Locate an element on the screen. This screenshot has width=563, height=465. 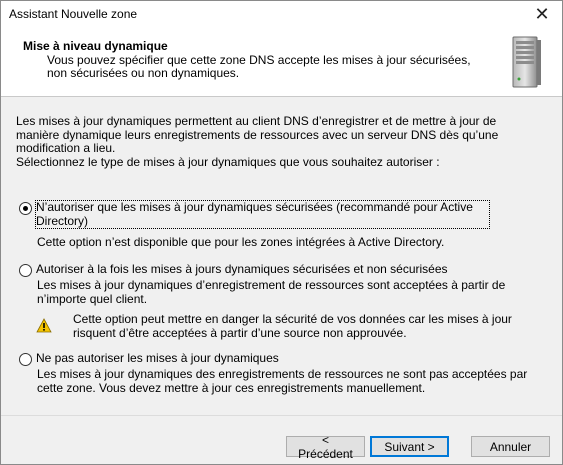
page-title: Mise à niveau dynamique is located at coordinates (95, 46).